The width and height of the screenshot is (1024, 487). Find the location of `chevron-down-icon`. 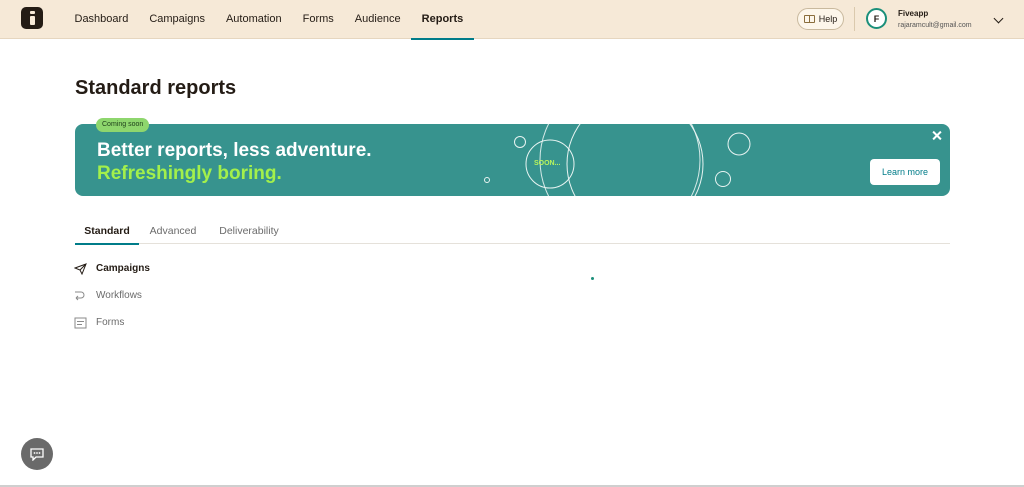

chevron-down-icon is located at coordinates (998, 18).